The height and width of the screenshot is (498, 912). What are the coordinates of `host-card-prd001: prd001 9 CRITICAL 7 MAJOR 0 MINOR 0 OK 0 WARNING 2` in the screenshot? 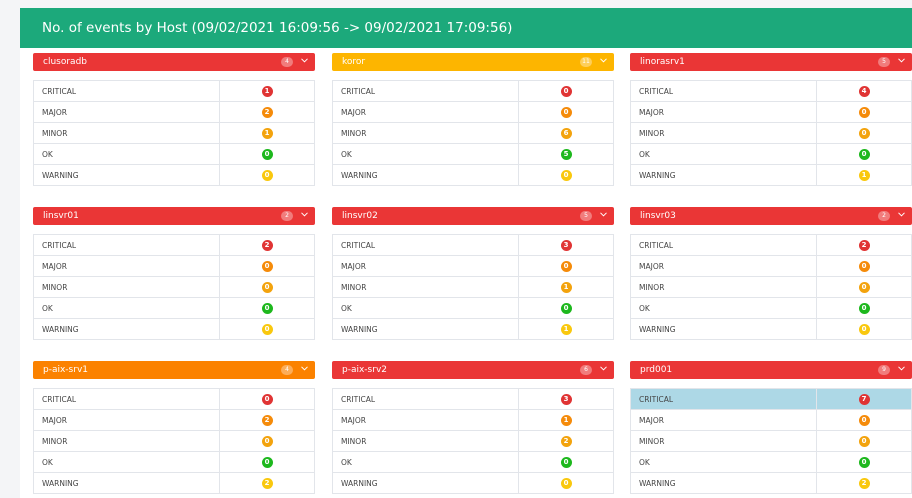 It's located at (771, 427).